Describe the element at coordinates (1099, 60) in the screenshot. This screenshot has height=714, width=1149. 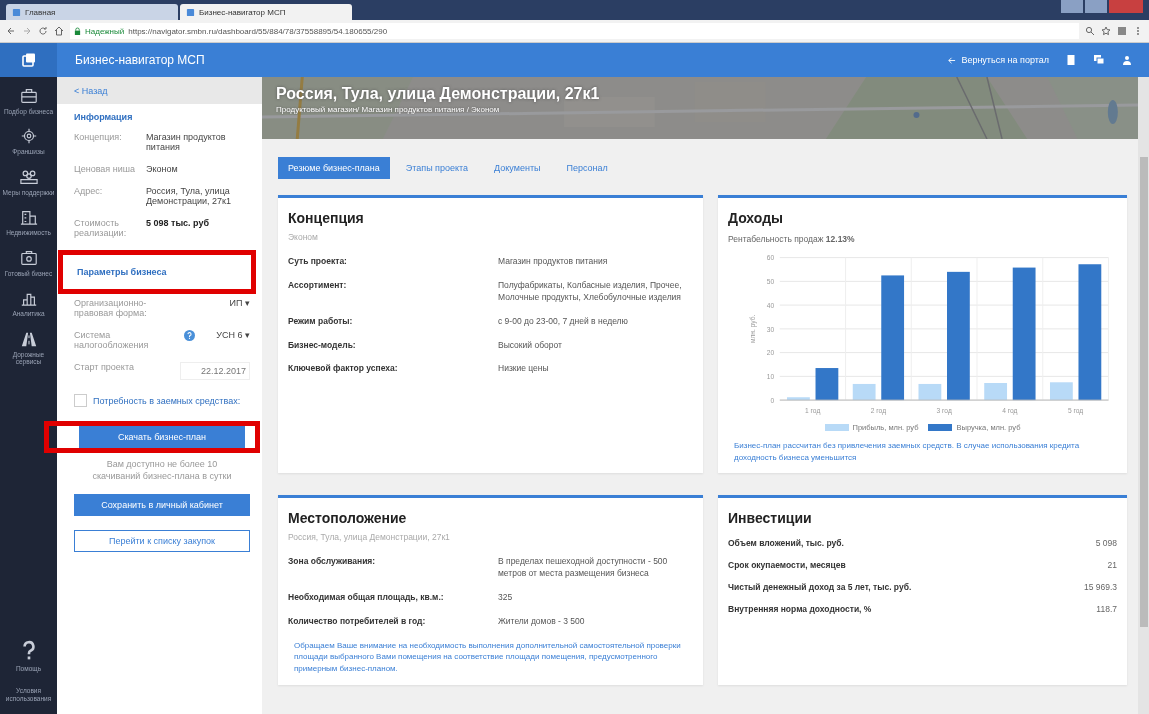
I see `chat-icon` at that location.